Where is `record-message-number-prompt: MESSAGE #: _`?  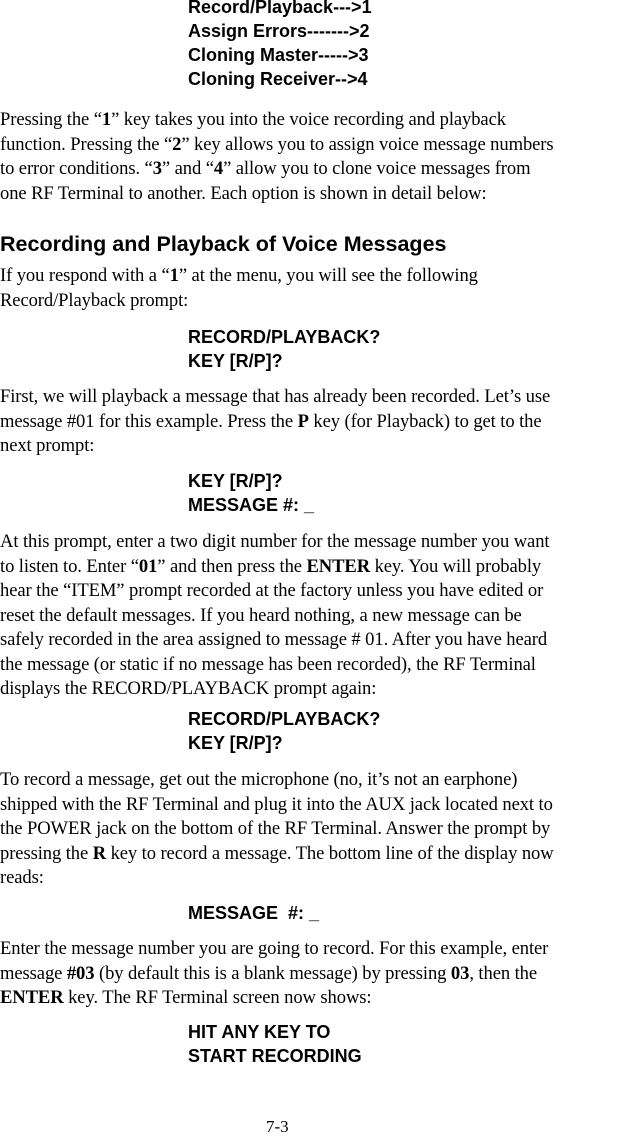
record-message-number-prompt: MESSAGE #: _ is located at coordinates (253, 913).